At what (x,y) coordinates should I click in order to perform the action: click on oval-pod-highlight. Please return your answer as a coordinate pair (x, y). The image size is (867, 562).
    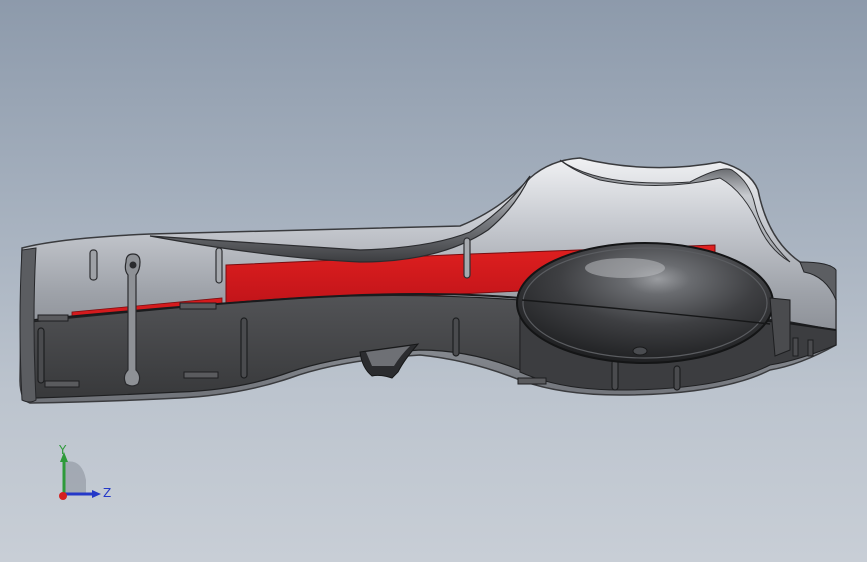
    Looking at the image, I should click on (625, 268).